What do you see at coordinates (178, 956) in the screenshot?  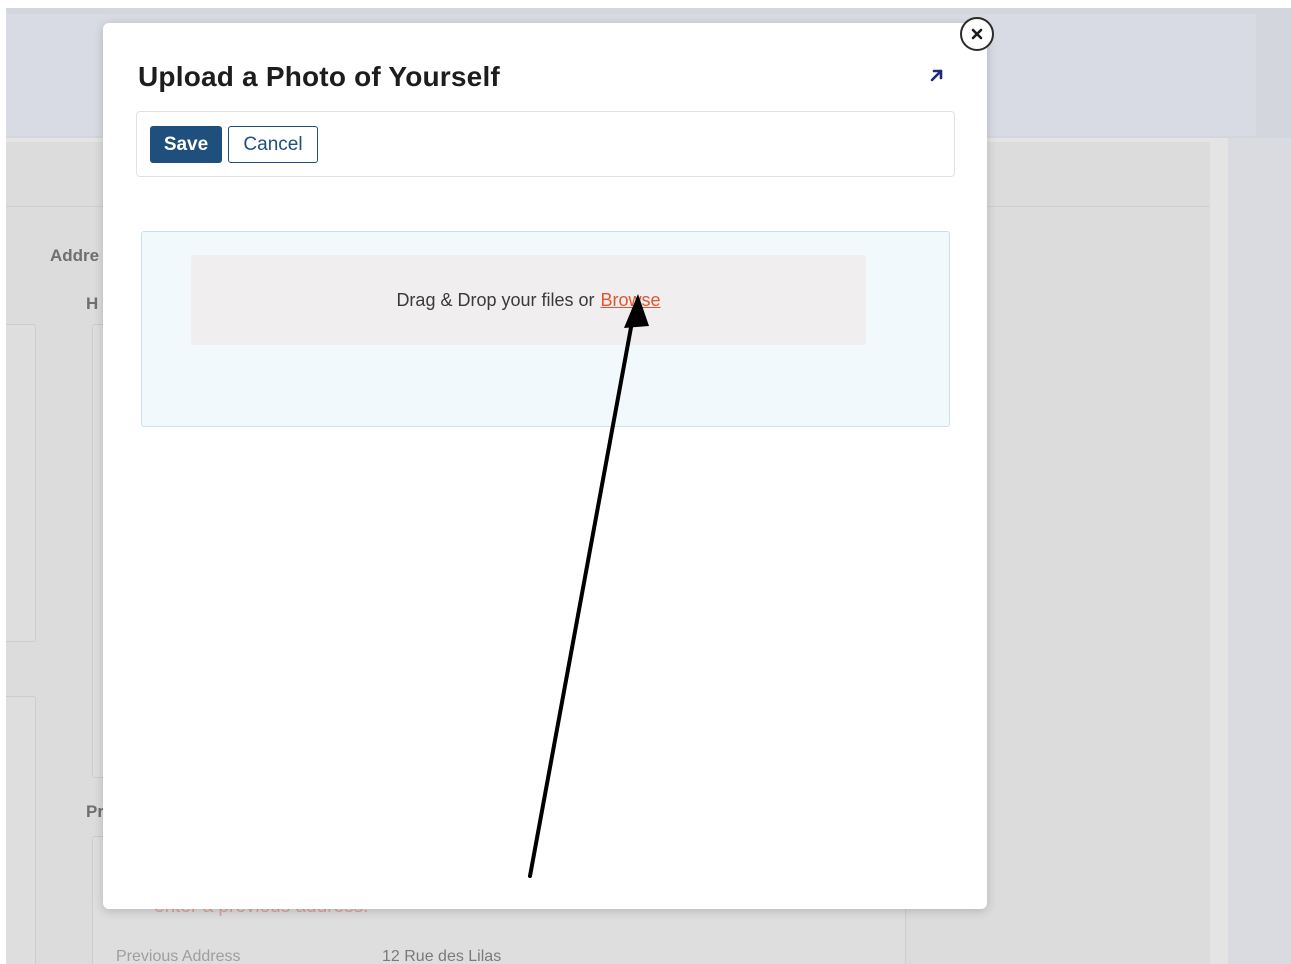 I see `background-previous-address-label: Previous Address` at bounding box center [178, 956].